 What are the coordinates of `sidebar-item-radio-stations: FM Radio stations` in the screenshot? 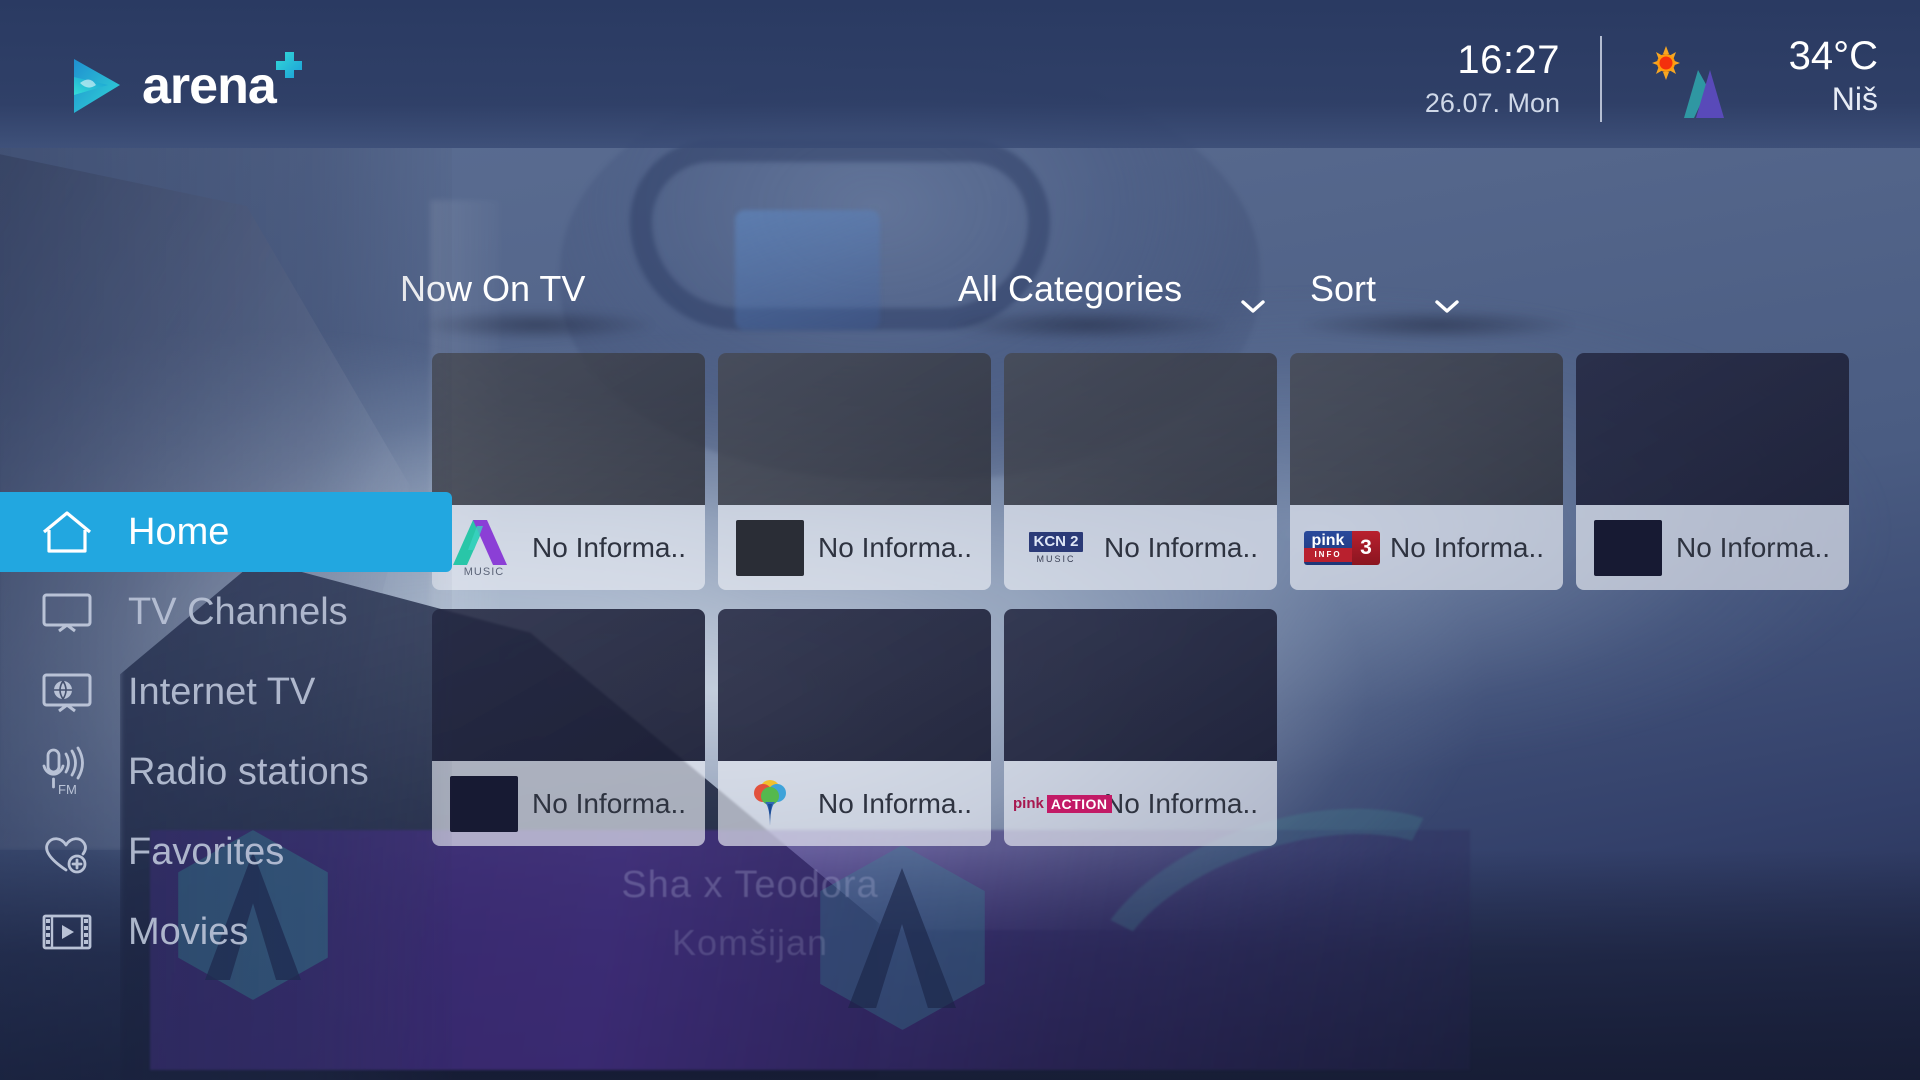 It's located at (226, 772).